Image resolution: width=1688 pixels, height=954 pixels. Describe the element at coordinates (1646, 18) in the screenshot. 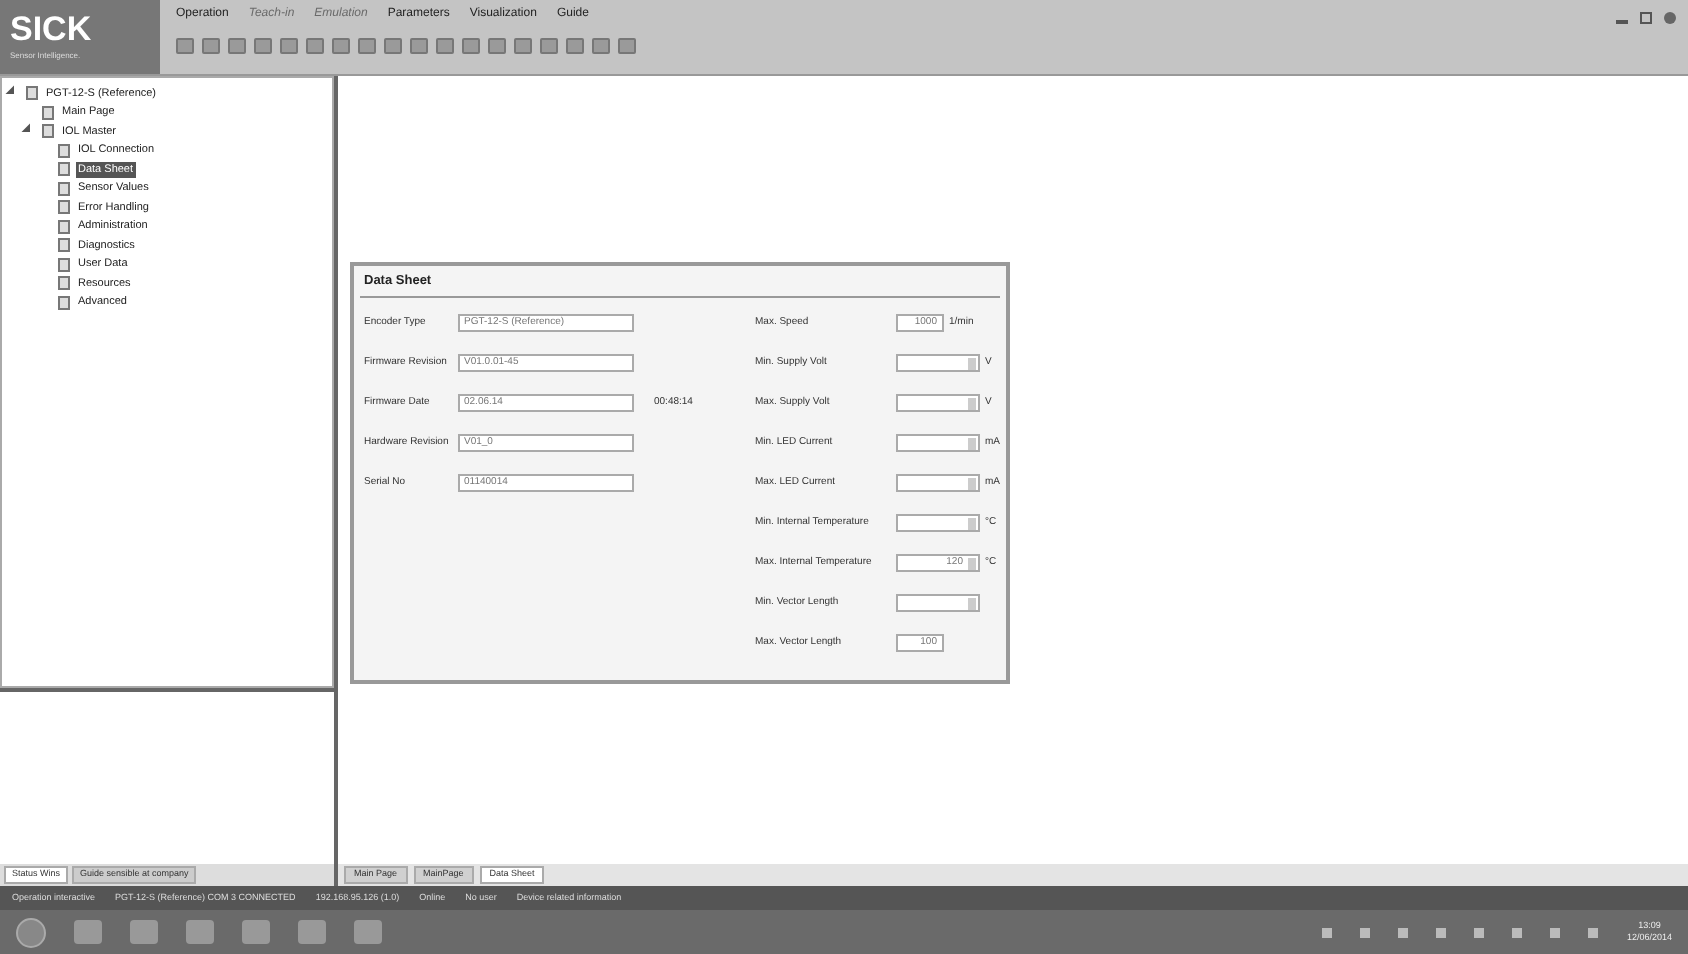

I see `maximize-icon` at that location.